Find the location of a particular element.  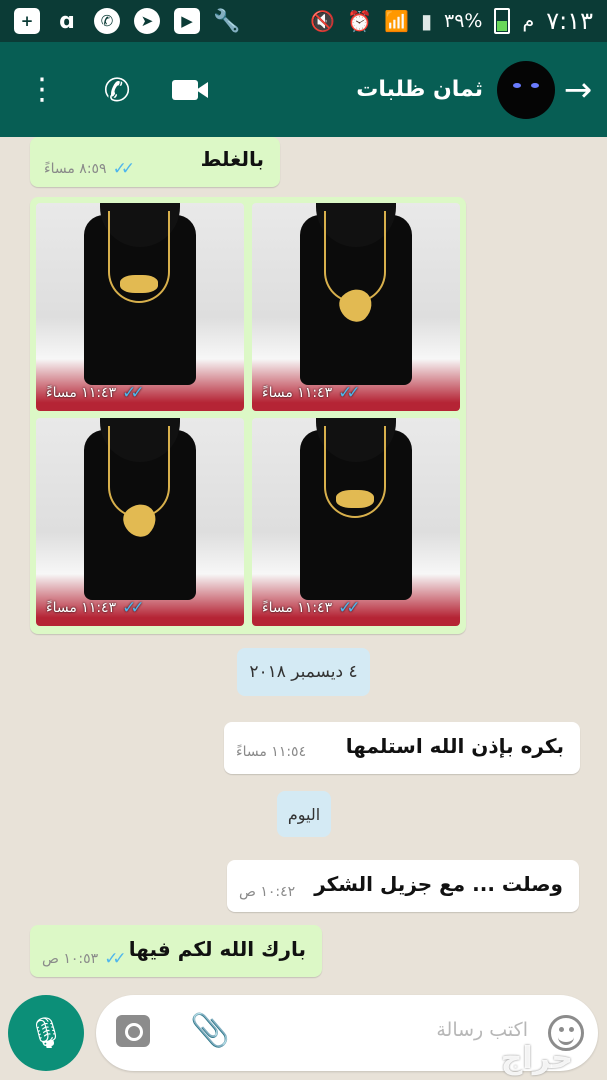

back-arrow-icon: → is located at coordinates (578, 90).